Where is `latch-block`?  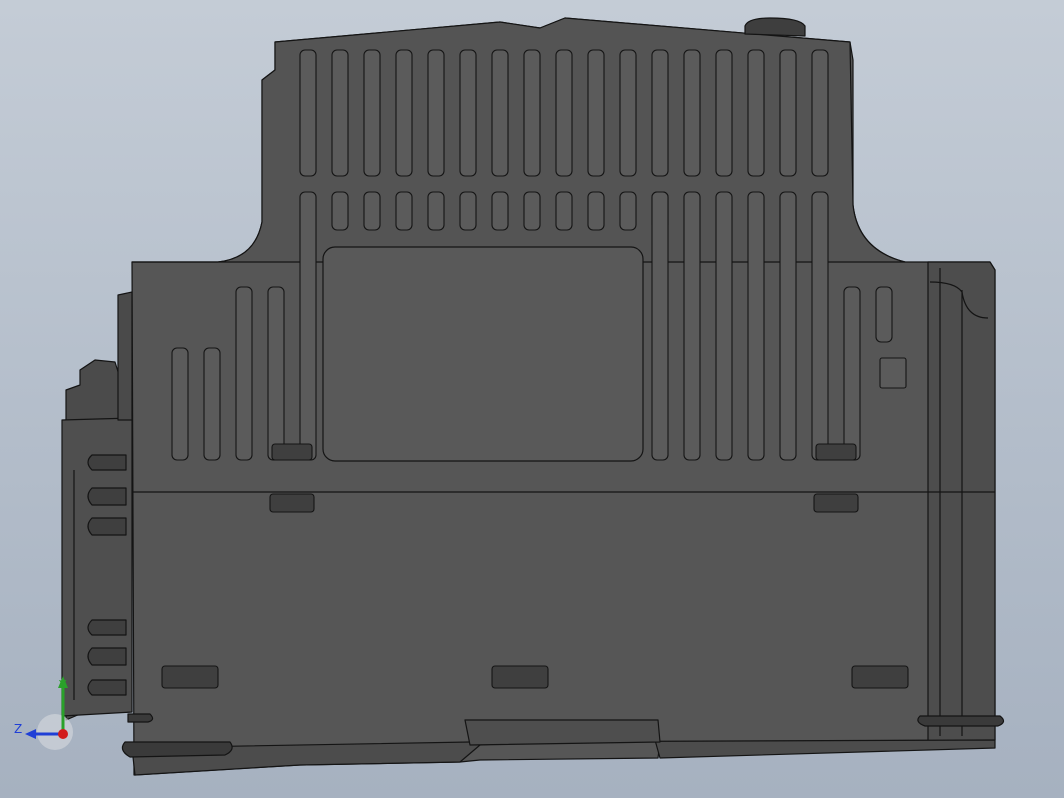 latch-block is located at coordinates (893, 373).